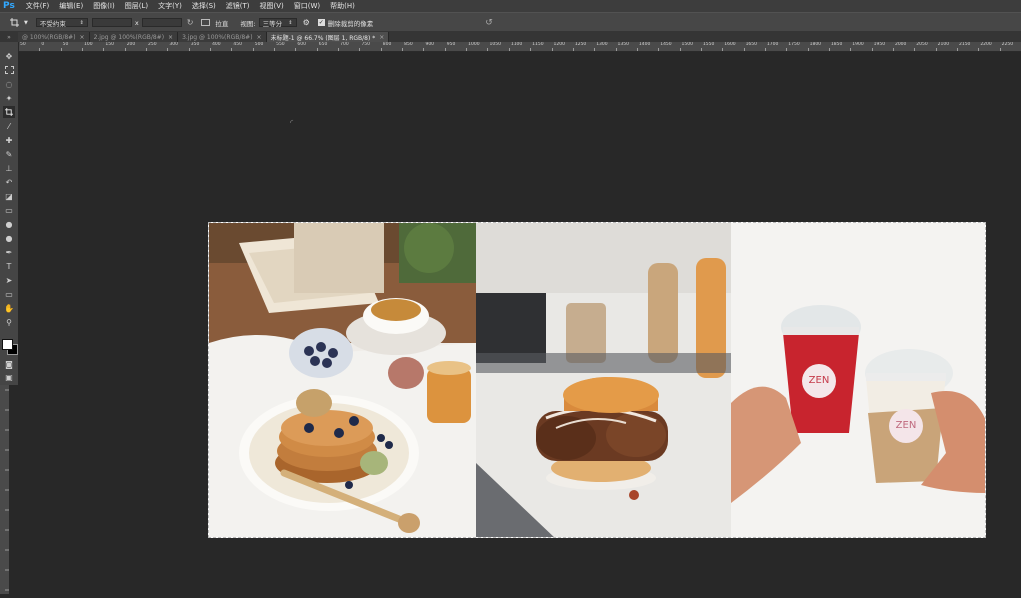  Describe the element at coordinates (221, 23) in the screenshot. I see `straighten-button: 拉直` at that location.